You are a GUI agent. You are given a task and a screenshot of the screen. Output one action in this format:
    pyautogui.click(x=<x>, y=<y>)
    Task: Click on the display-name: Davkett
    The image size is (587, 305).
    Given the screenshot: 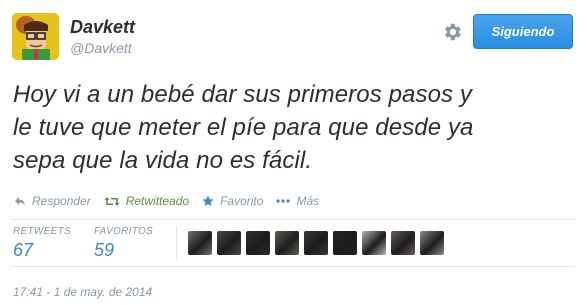 What is the action you would take?
    pyautogui.click(x=102, y=27)
    